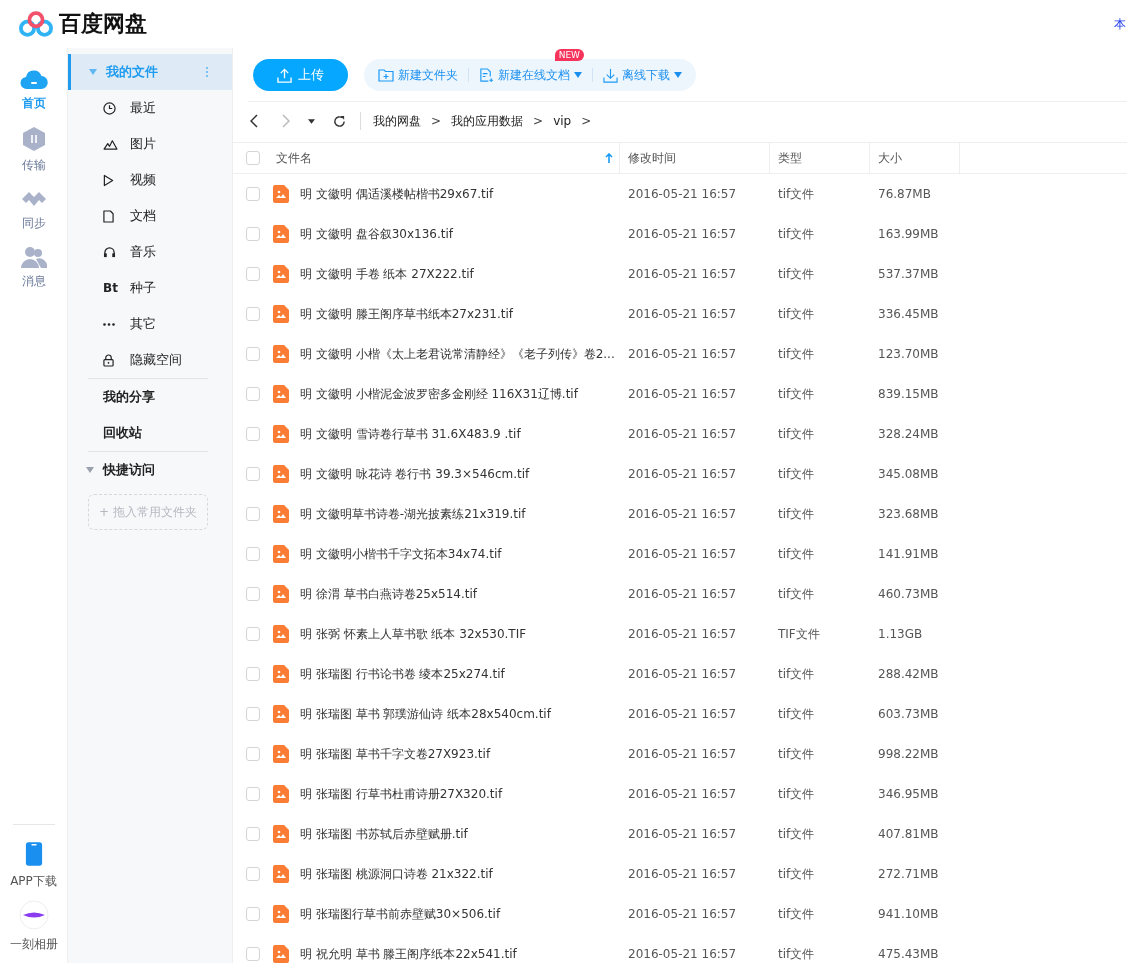  What do you see at coordinates (33, 79) in the screenshot?
I see `cloud-icon` at bounding box center [33, 79].